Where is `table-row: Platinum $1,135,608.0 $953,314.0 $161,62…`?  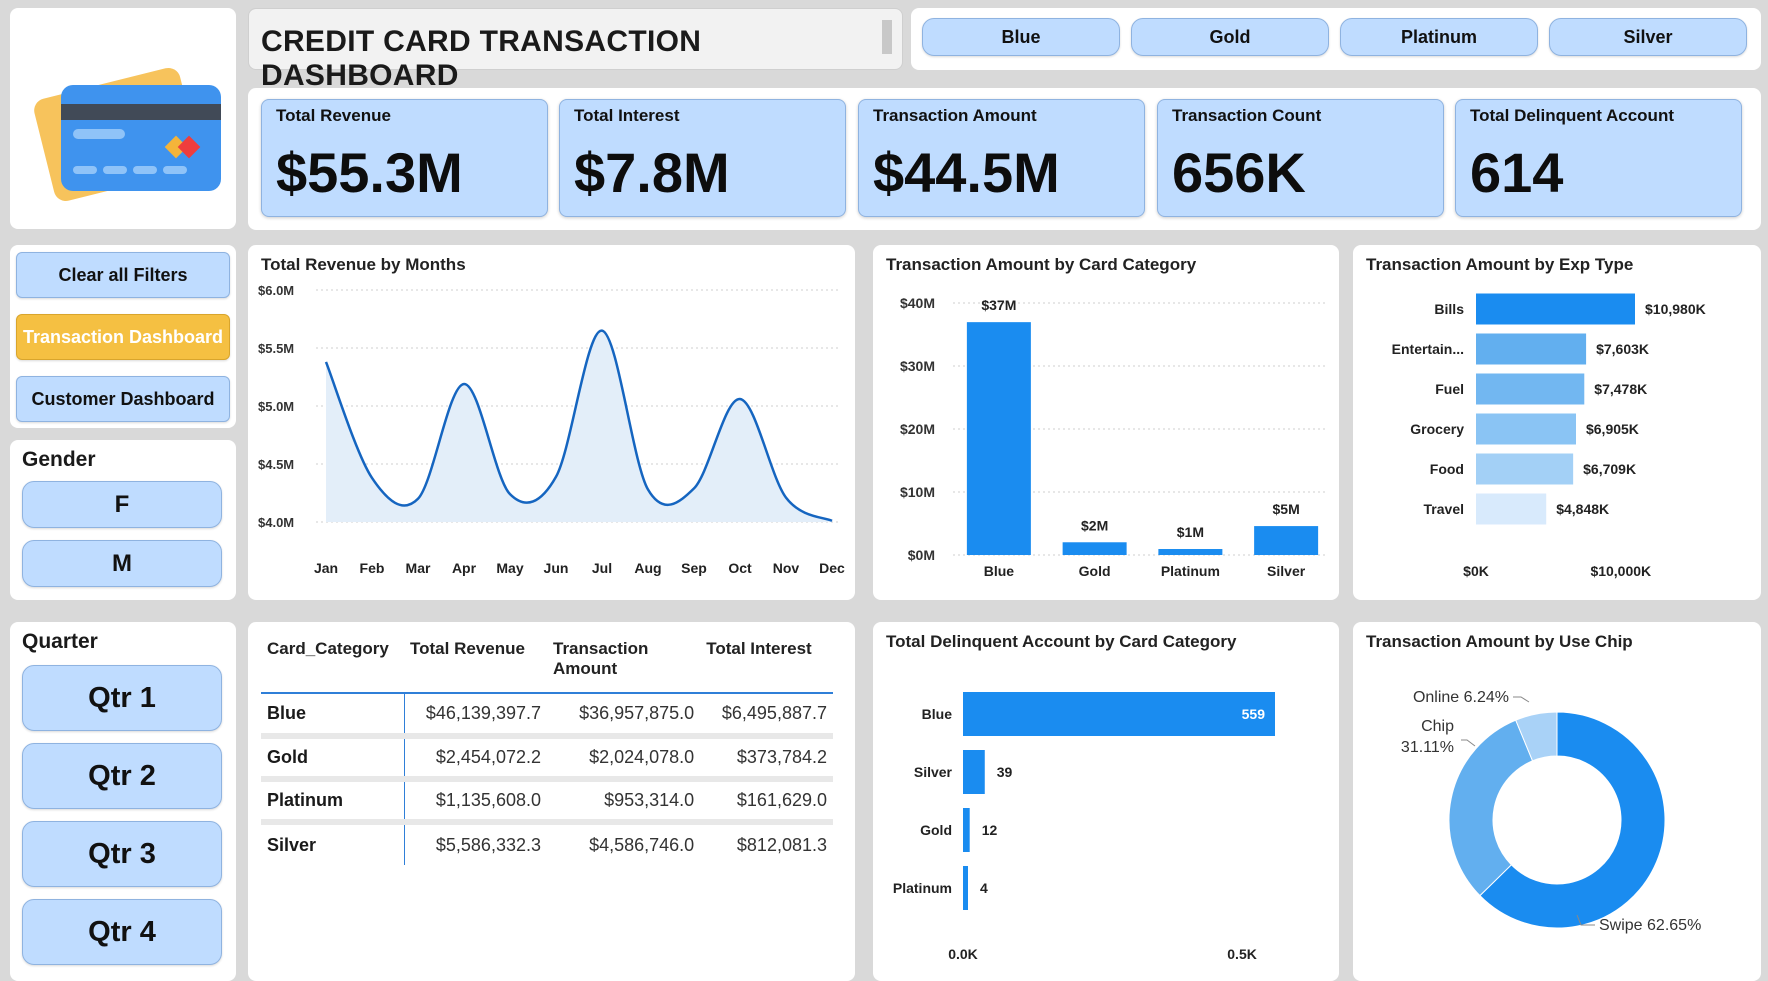
table-row: Platinum $1,135,608.0 $953,314.0 $161,62… is located at coordinates (547, 802).